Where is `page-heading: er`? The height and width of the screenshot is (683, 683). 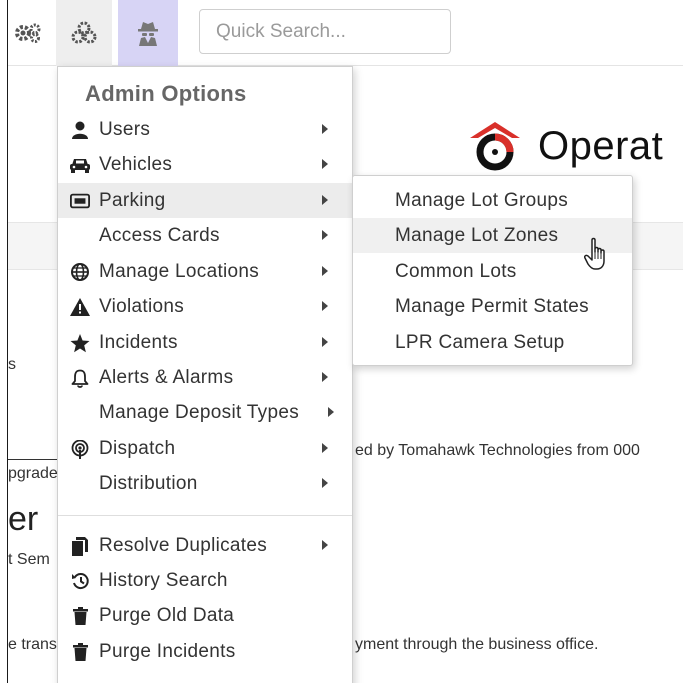 page-heading: er is located at coordinates (23, 519).